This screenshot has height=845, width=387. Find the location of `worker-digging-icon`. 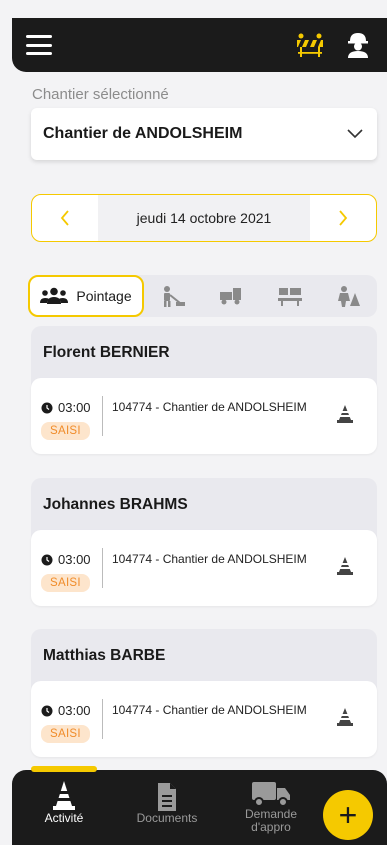

worker-digging-icon is located at coordinates (175, 296).